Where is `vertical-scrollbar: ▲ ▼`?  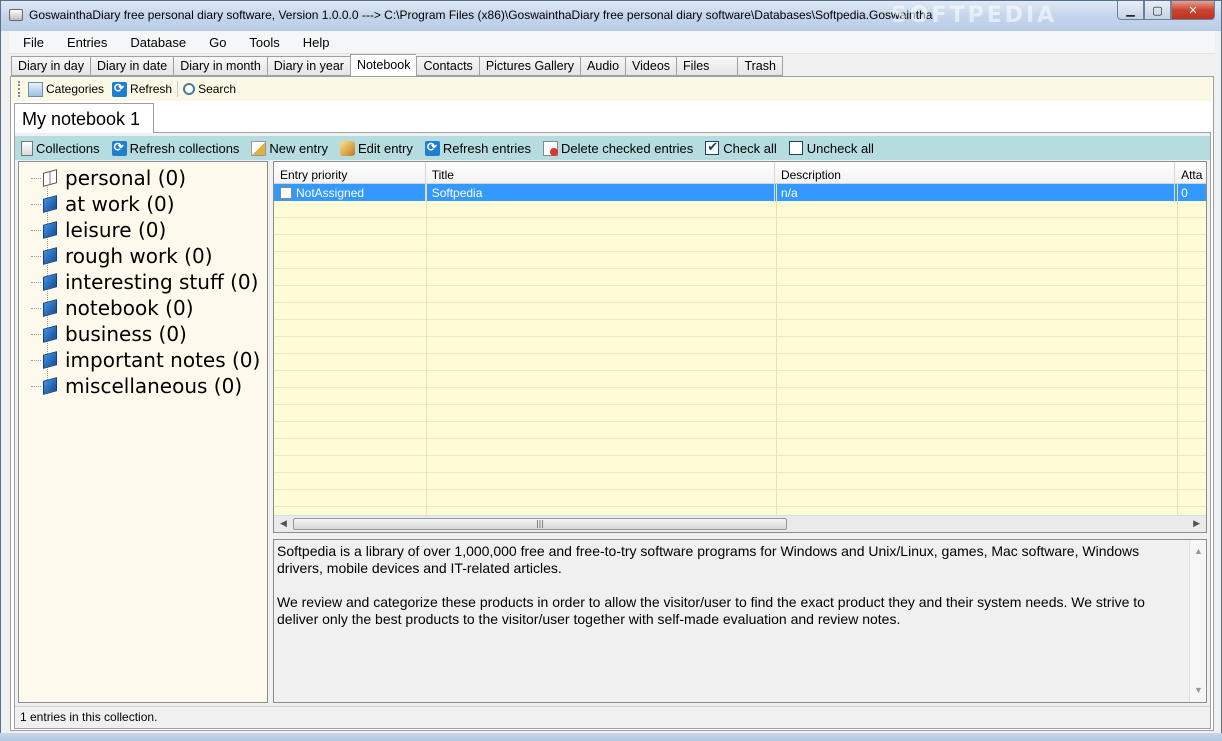 vertical-scrollbar: ▲ ▼ is located at coordinates (1197, 621).